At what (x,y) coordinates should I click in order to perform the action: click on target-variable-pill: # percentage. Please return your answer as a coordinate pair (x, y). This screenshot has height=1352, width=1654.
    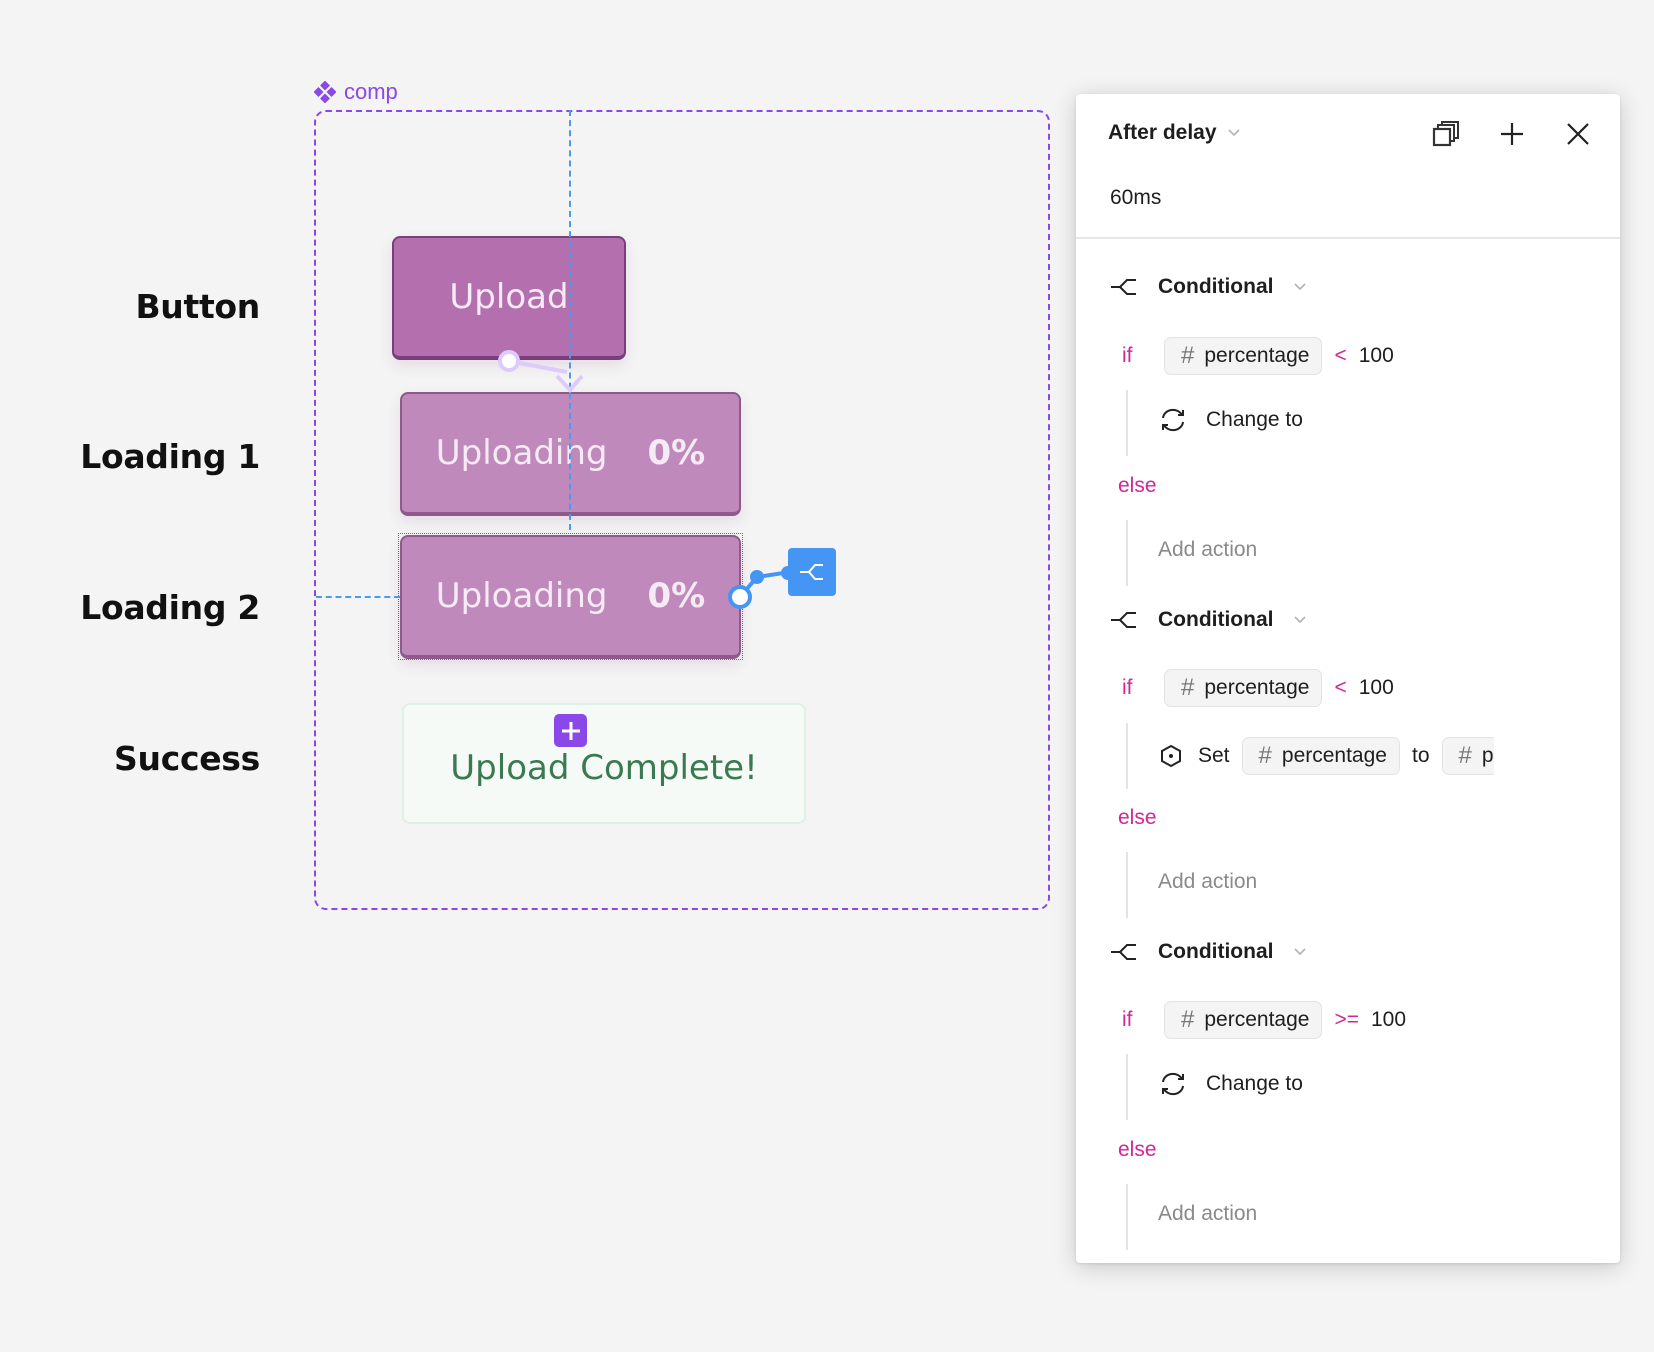
    Looking at the image, I should click on (1320, 756).